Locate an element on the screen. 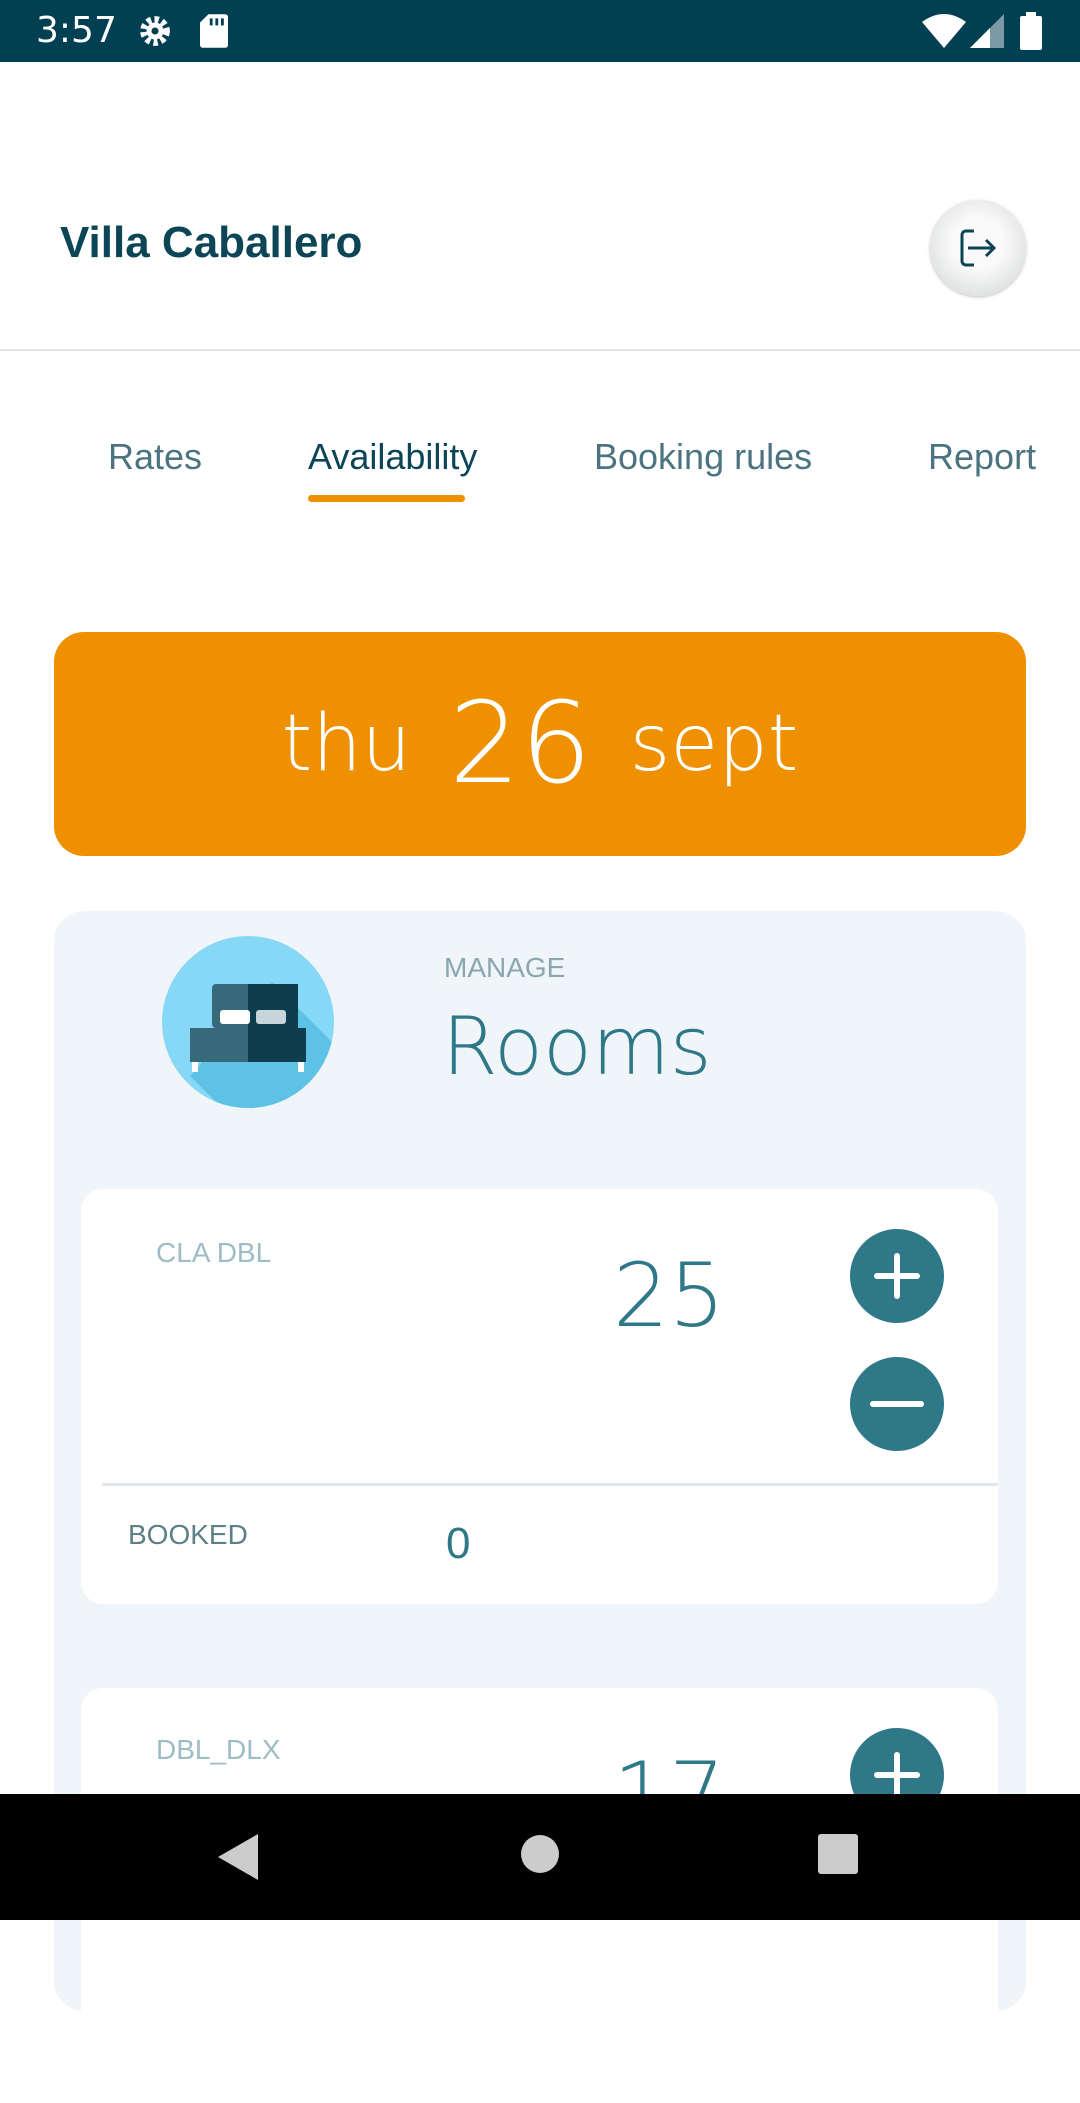  sd-card-icon is located at coordinates (214, 31).